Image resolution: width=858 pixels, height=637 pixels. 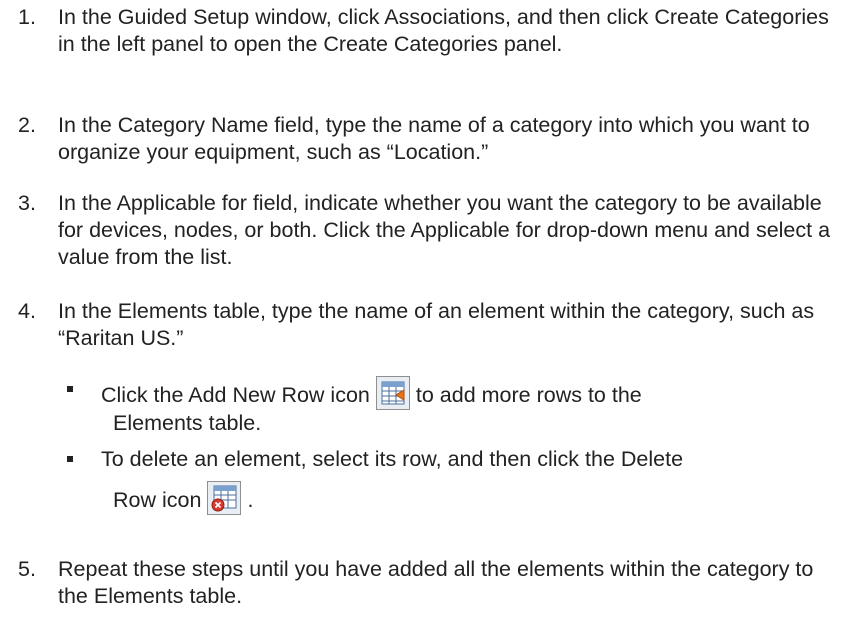 I want to click on step-number: 1., so click(x=27, y=17).